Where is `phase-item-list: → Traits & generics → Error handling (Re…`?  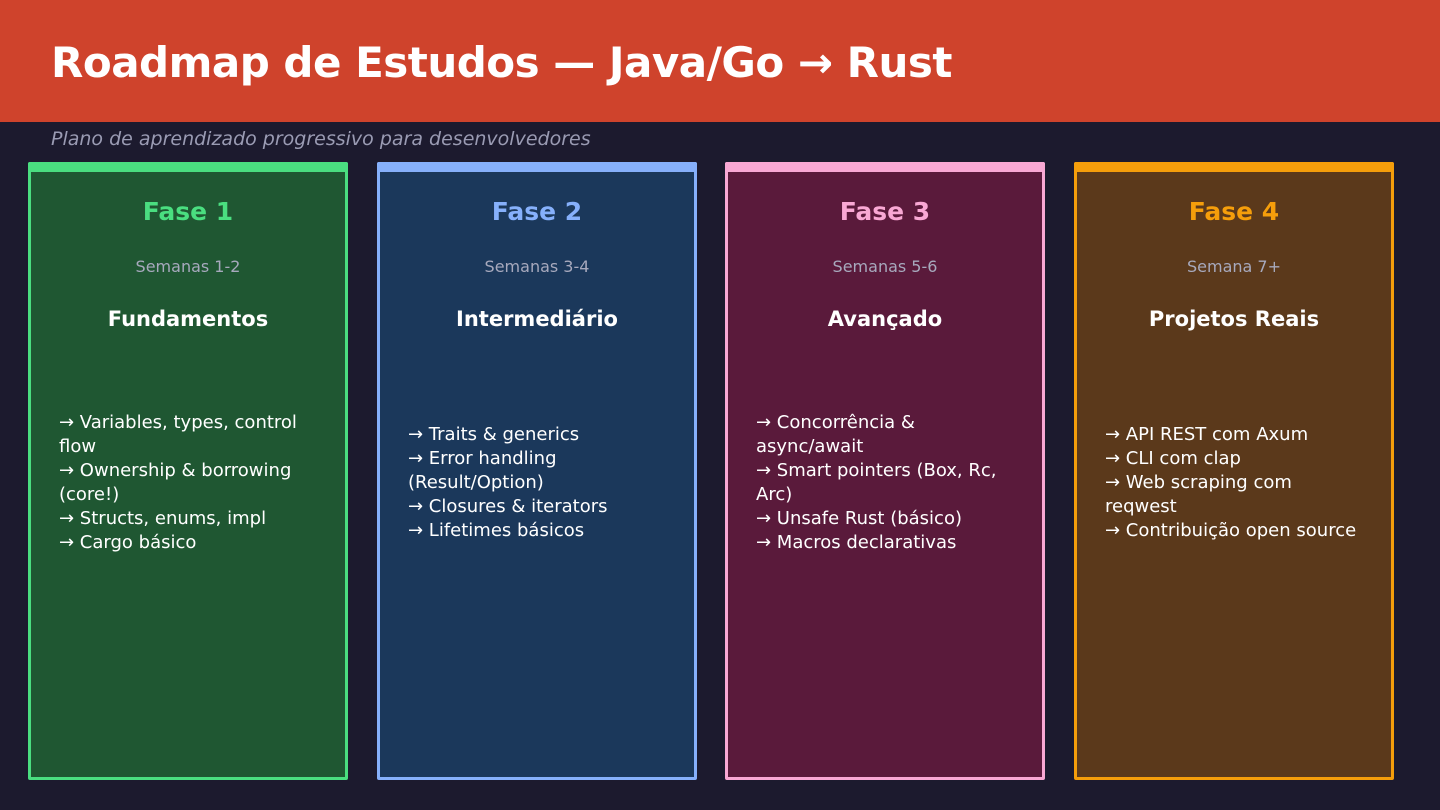 phase-item-list: → Traits & generics → Error handling (Re… is located at coordinates (540, 471).